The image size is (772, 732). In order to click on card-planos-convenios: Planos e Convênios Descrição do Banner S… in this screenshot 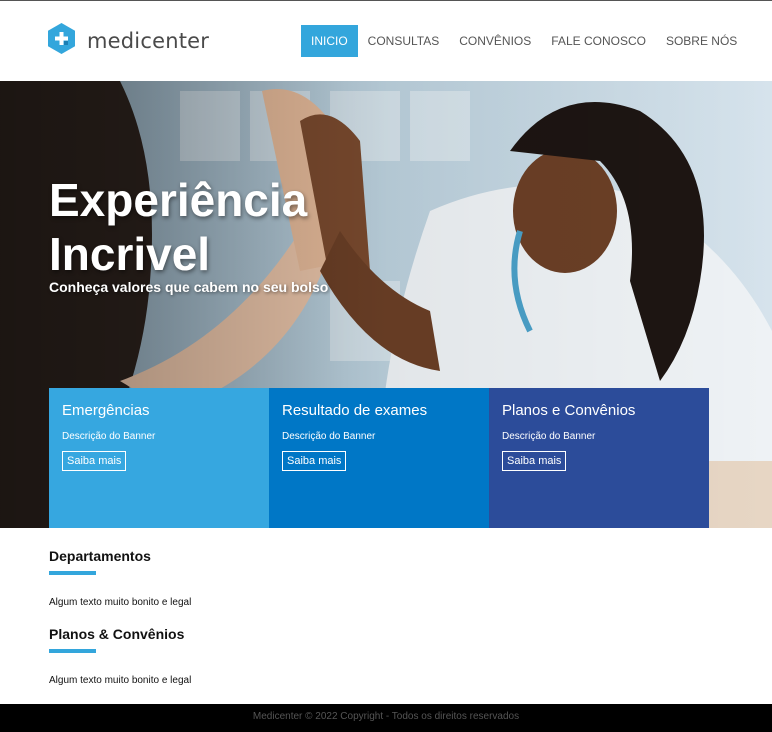, I will do `click(599, 458)`.